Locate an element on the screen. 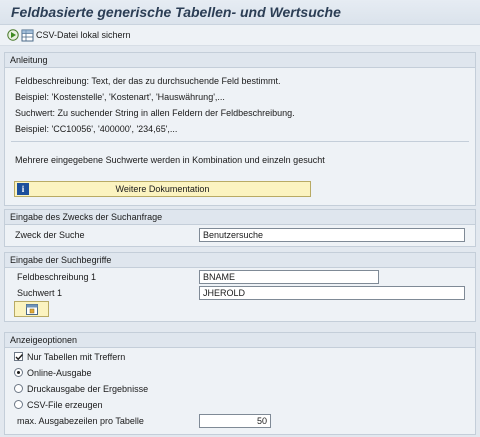 This screenshot has height=437, width=480. multiple-selection-button is located at coordinates (31, 309).